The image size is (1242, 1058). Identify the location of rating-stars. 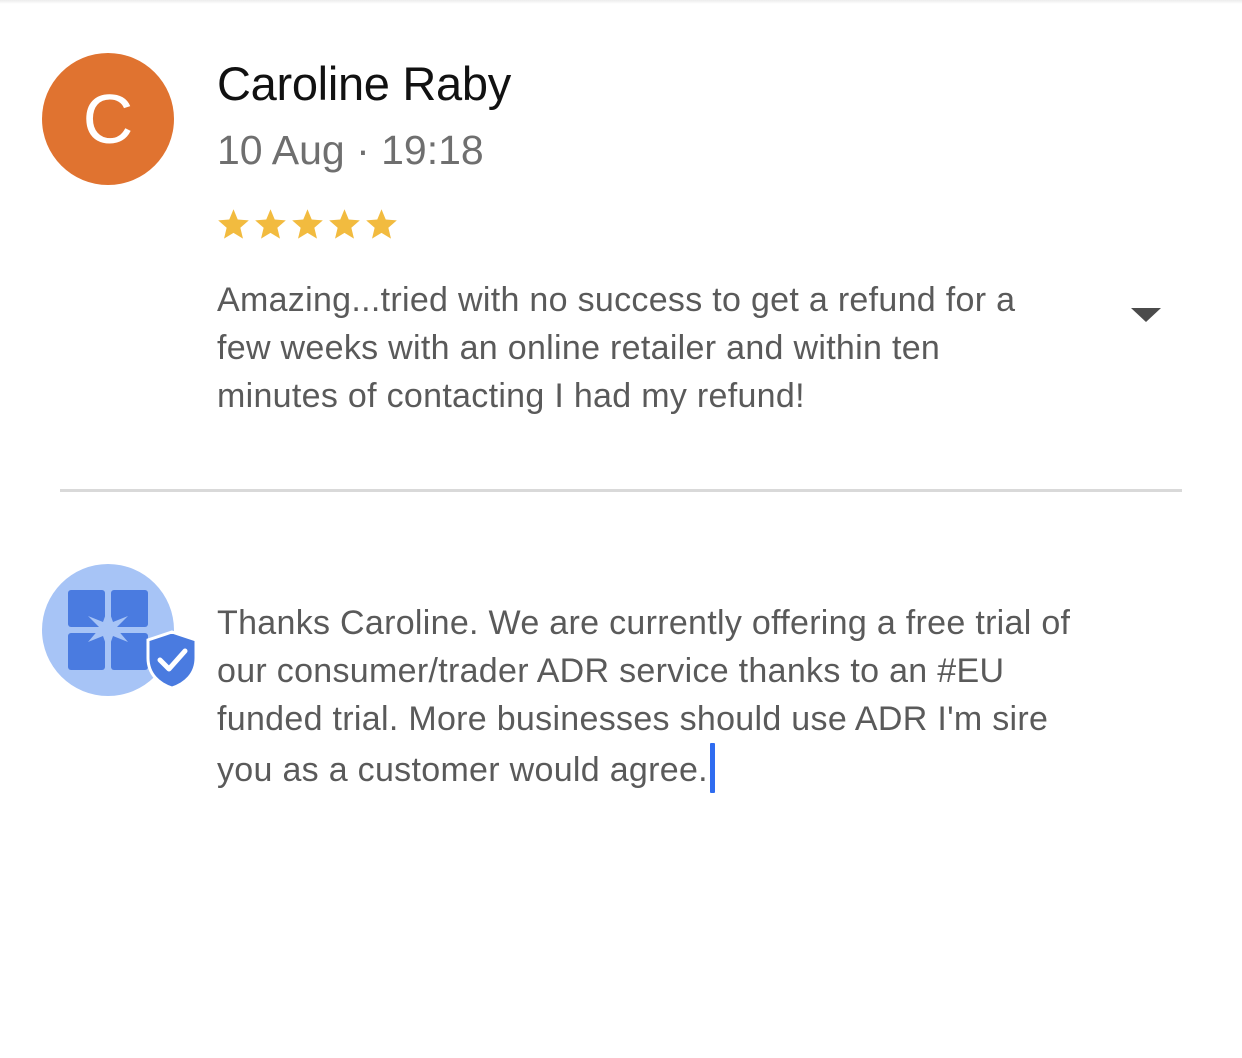
(307, 224).